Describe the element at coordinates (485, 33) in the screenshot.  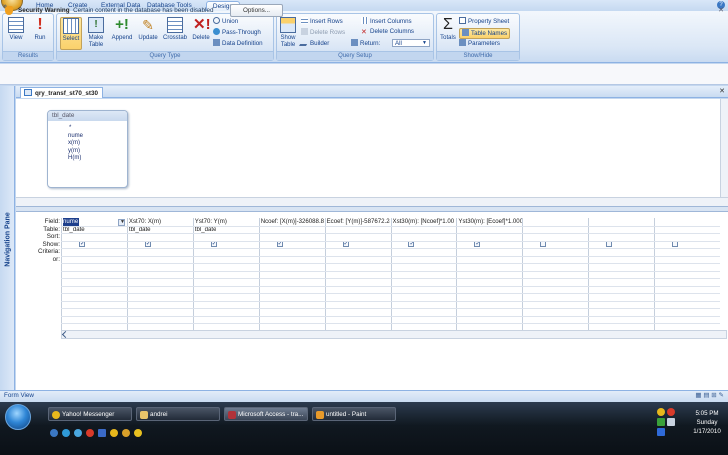
I see `table-names-button: Table Names` at that location.